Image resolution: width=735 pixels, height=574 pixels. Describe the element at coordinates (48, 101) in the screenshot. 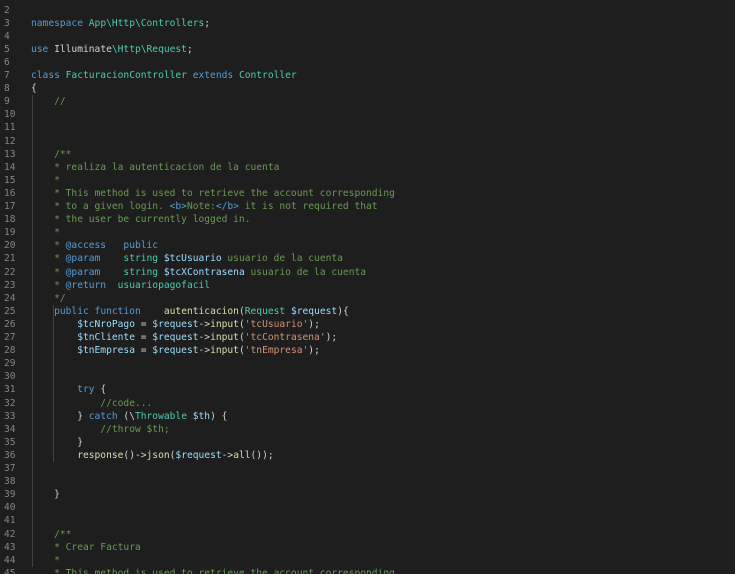

I see `line-code: //` at that location.